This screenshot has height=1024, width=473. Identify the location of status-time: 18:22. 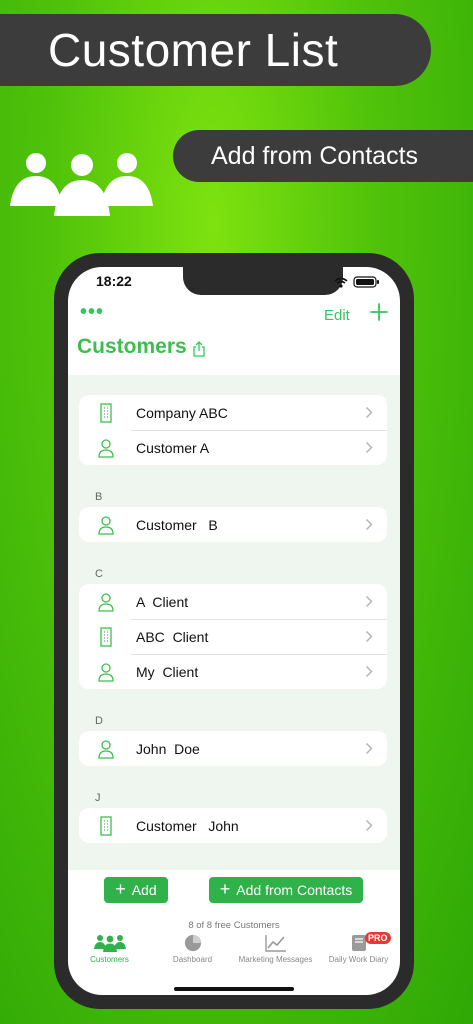
(114, 281).